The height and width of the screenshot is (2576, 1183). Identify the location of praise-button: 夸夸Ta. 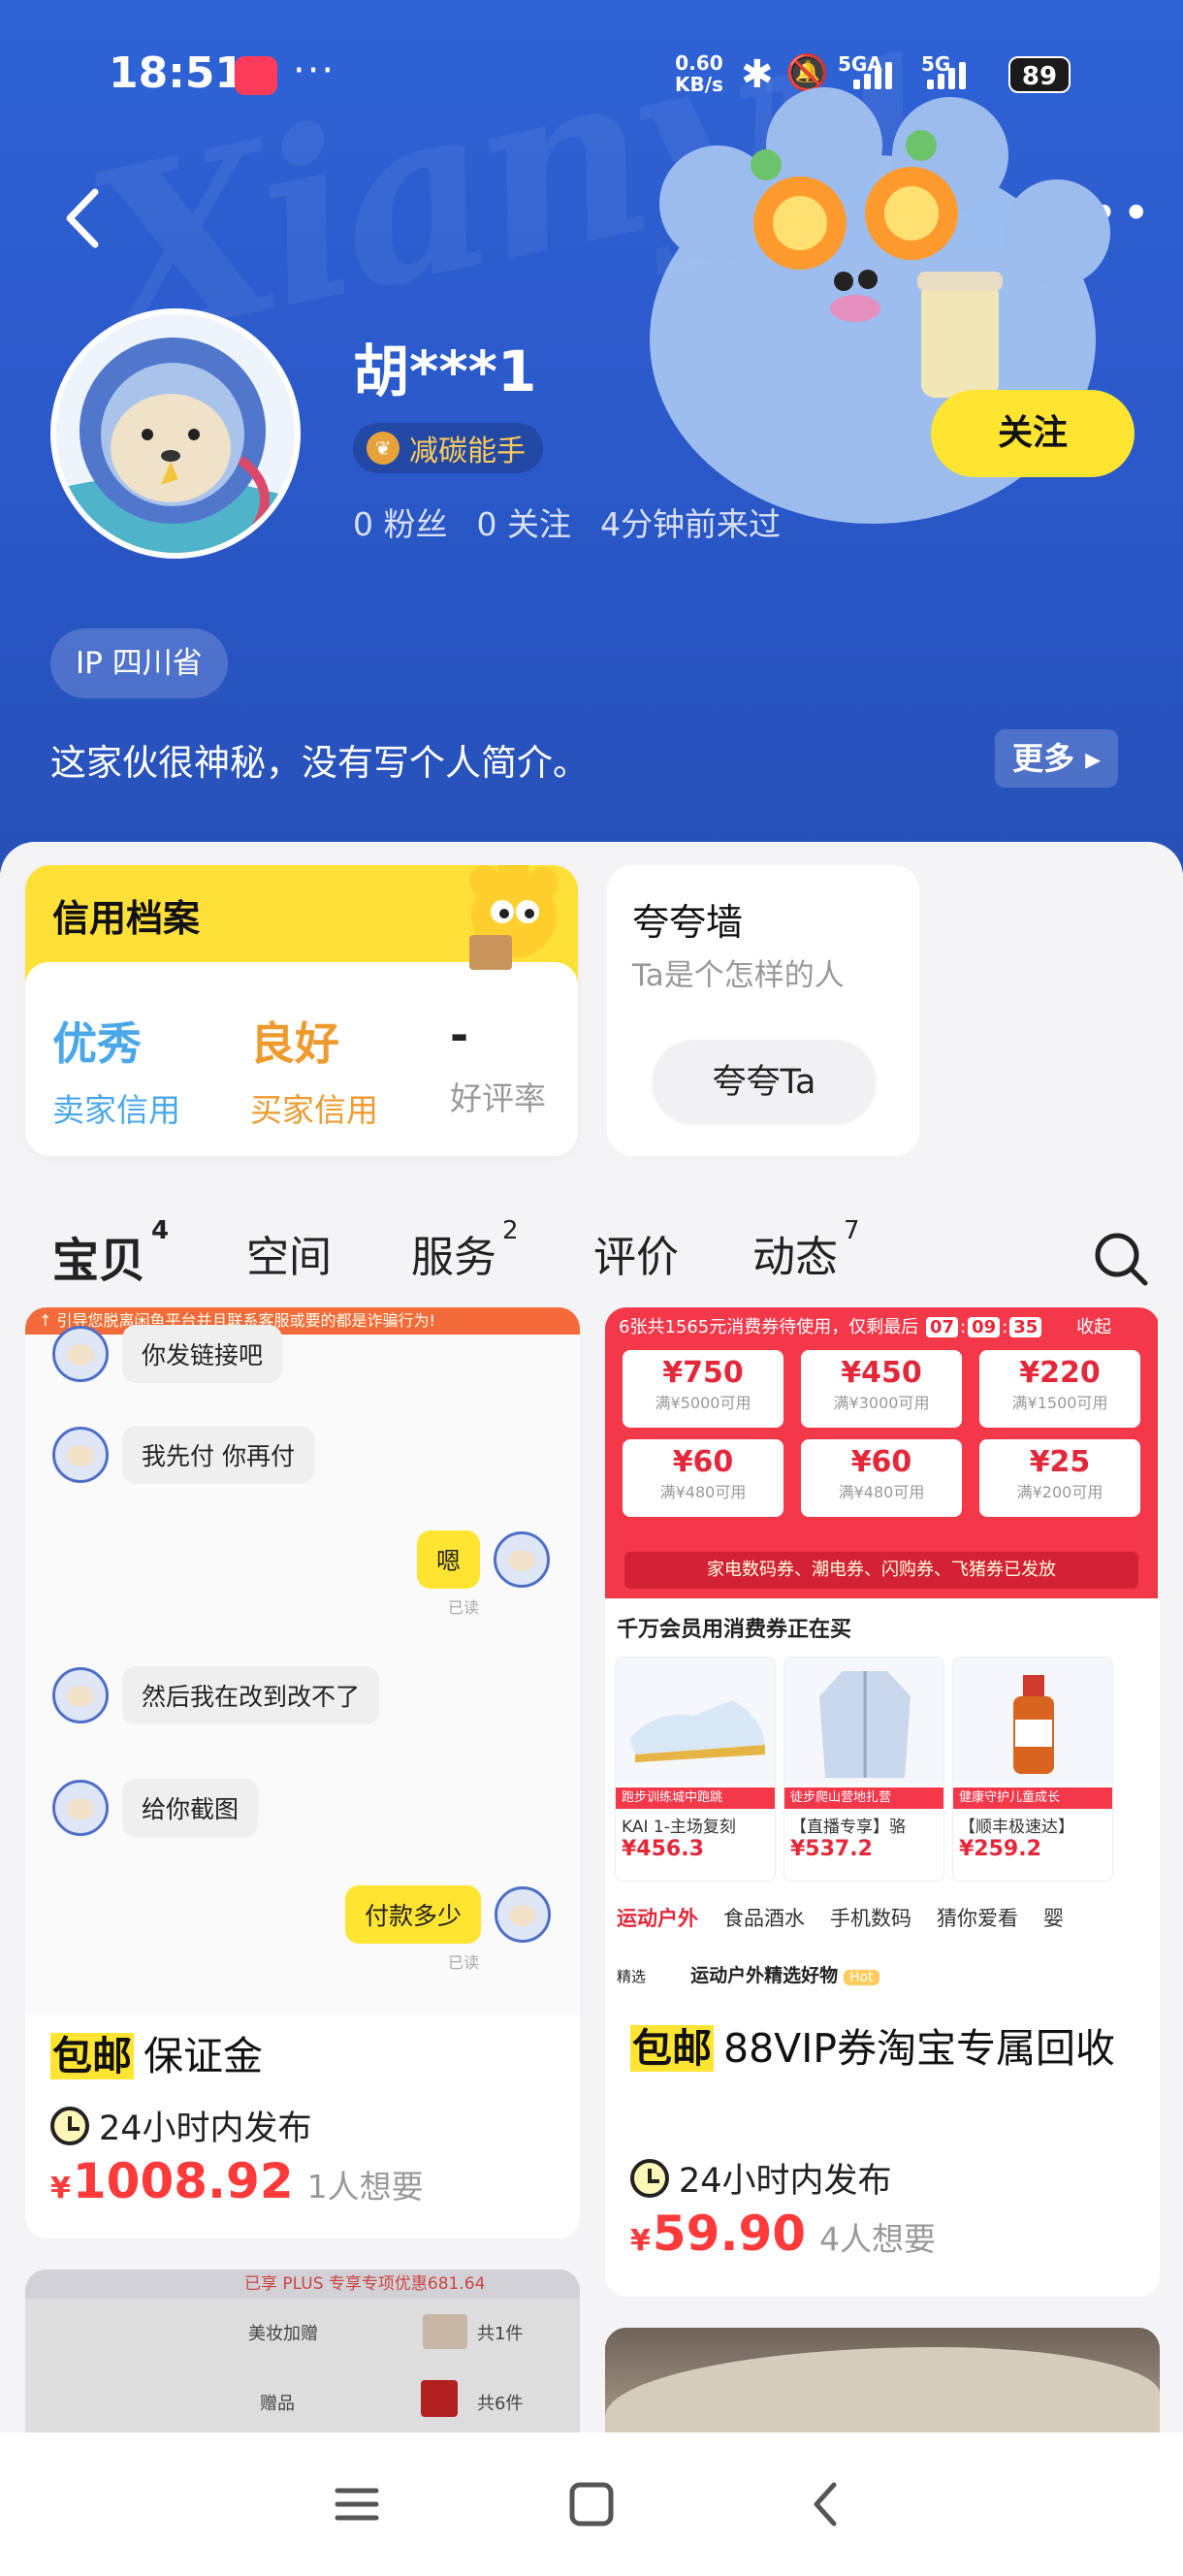
(764, 1082).